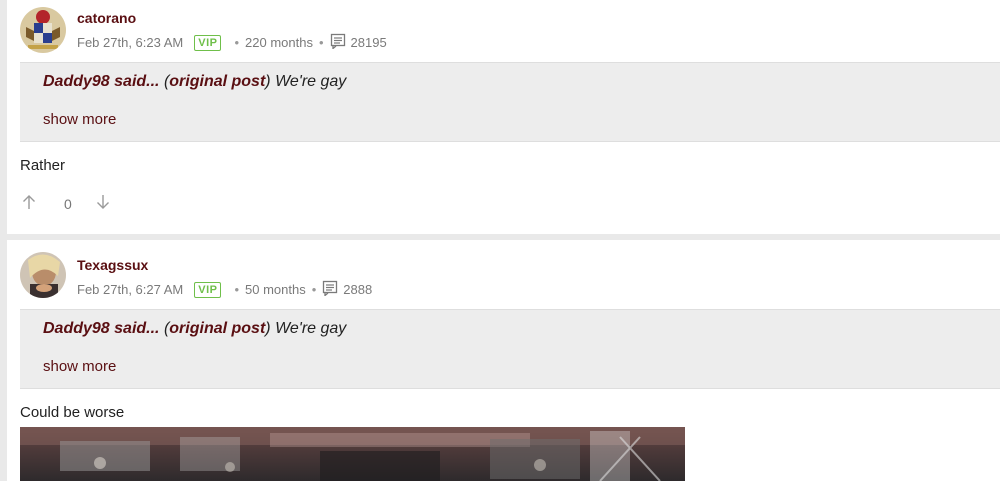  I want to click on vote-count: 0, so click(68, 203).